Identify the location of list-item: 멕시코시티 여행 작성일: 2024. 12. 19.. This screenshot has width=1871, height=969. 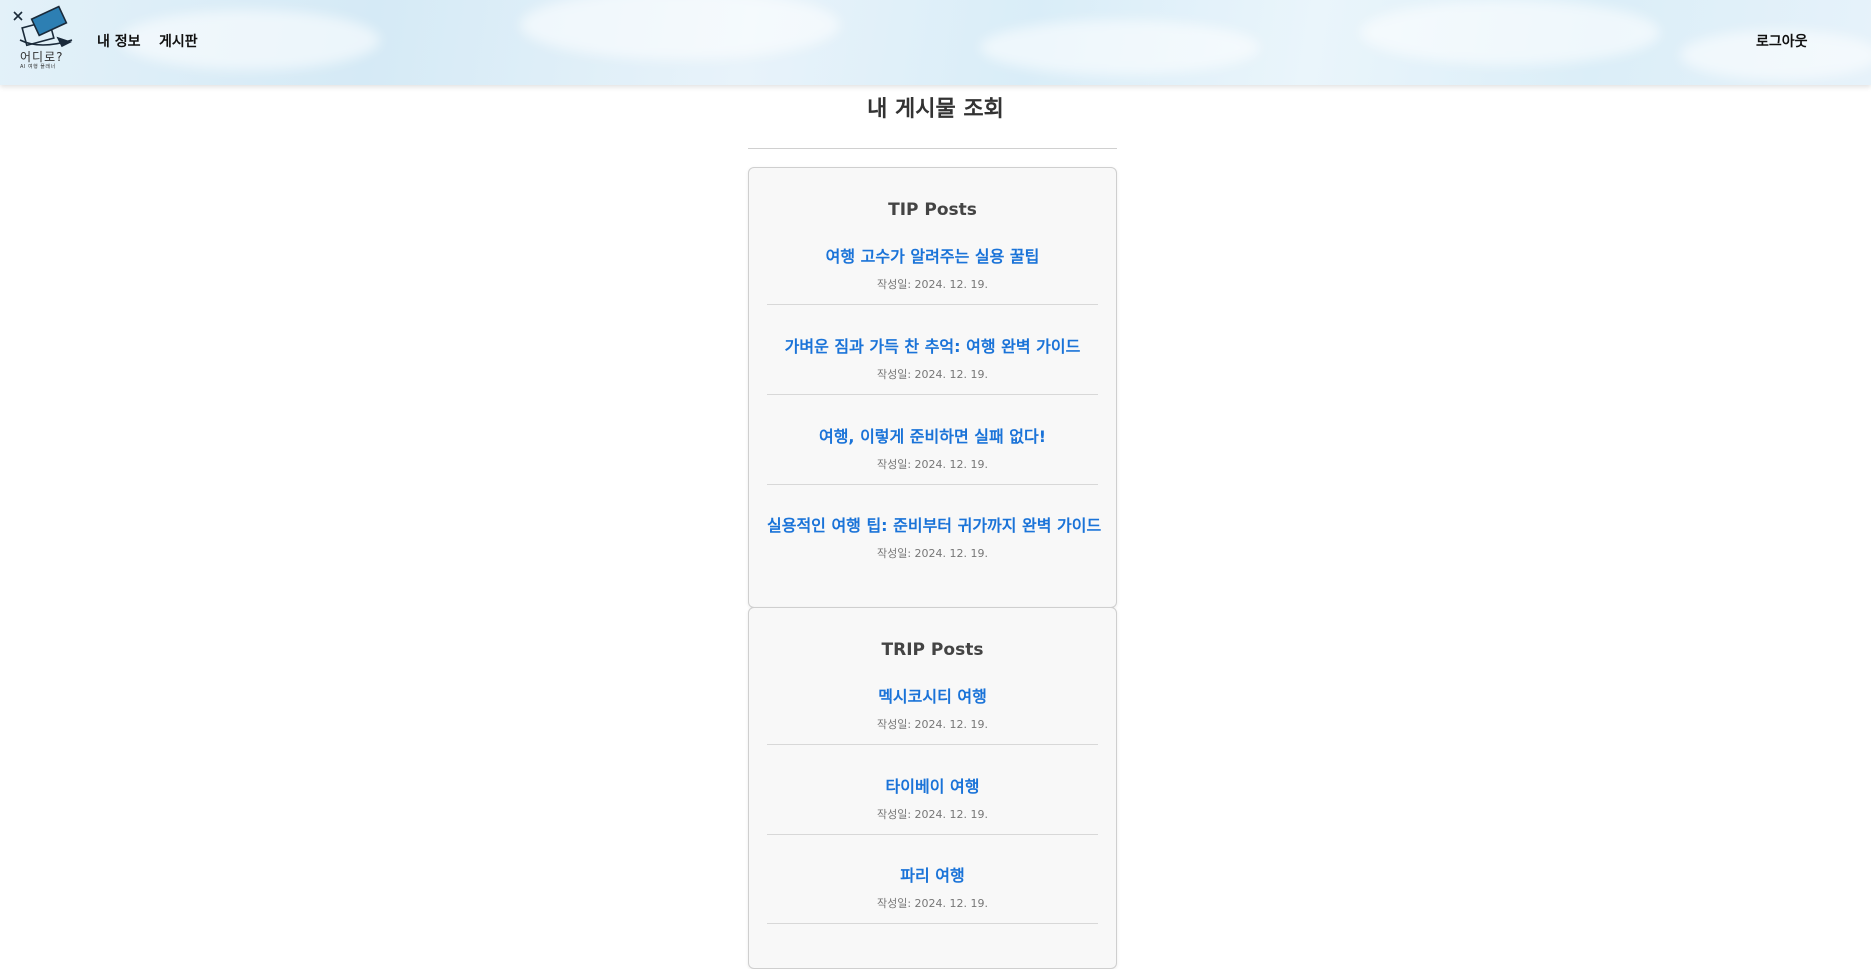
(932, 728).